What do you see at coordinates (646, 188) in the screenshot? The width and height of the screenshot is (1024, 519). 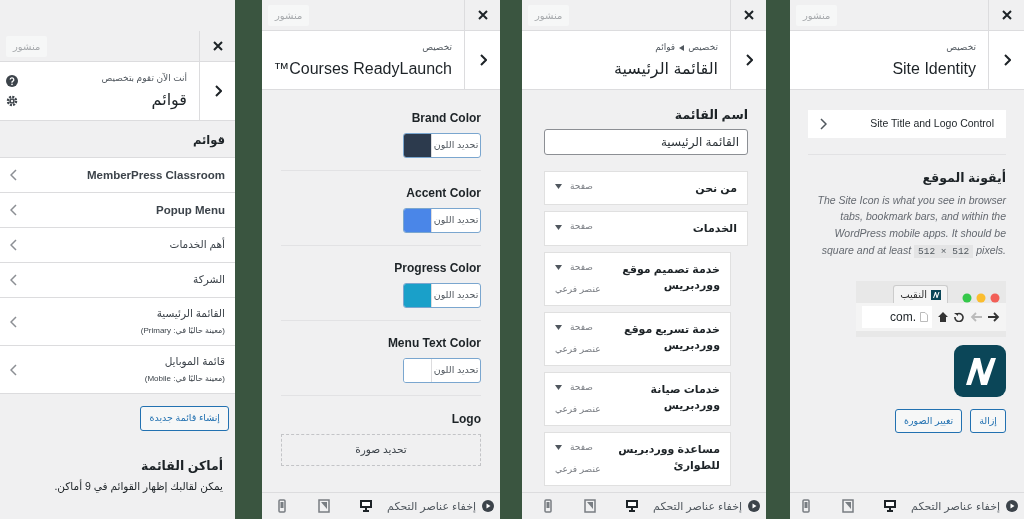 I see `menu-item-card: من نحن صفحة` at bounding box center [646, 188].